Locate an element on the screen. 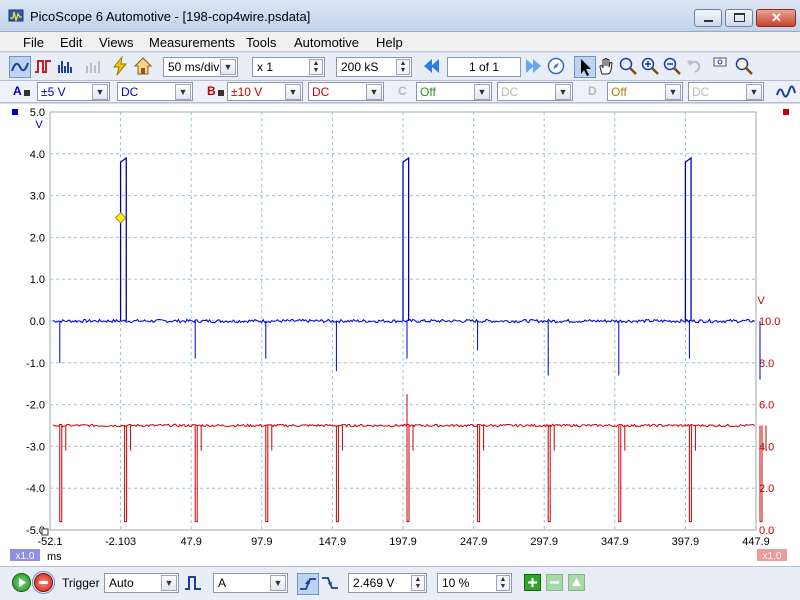  y-left-tick-label: 2.0 is located at coordinates (37, 238).